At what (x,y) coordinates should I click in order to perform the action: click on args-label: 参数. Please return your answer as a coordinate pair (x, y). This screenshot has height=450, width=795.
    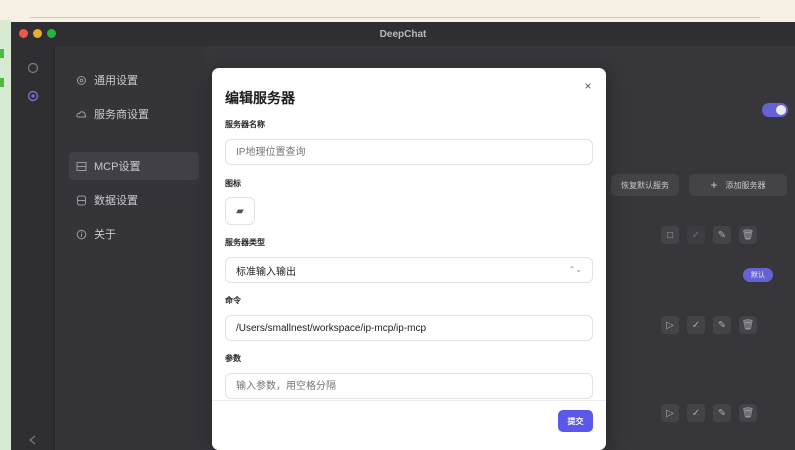
    Looking at the image, I should click on (233, 358).